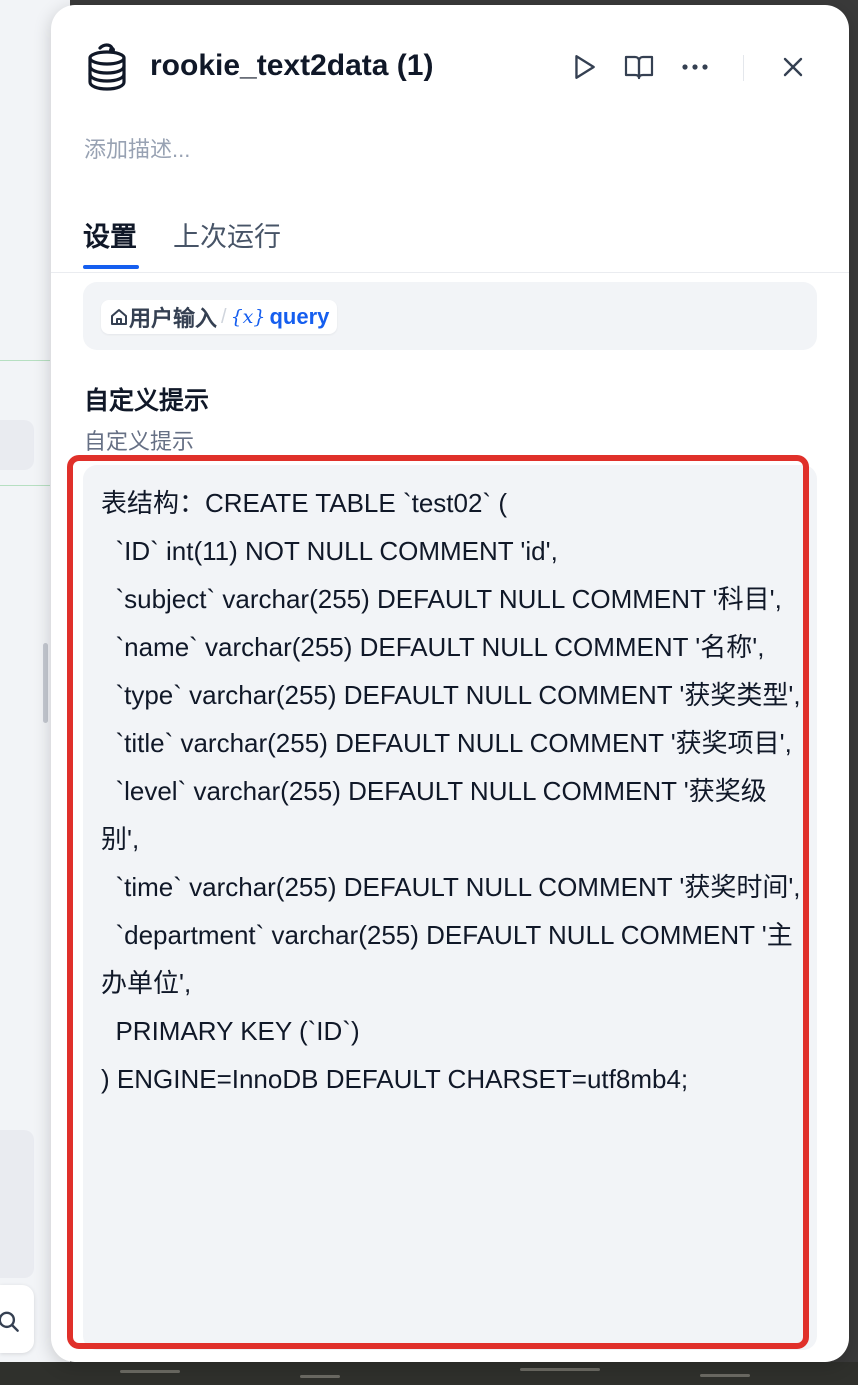 This screenshot has height=1385, width=858. I want to click on more-horizontal-icon, so click(695, 67).